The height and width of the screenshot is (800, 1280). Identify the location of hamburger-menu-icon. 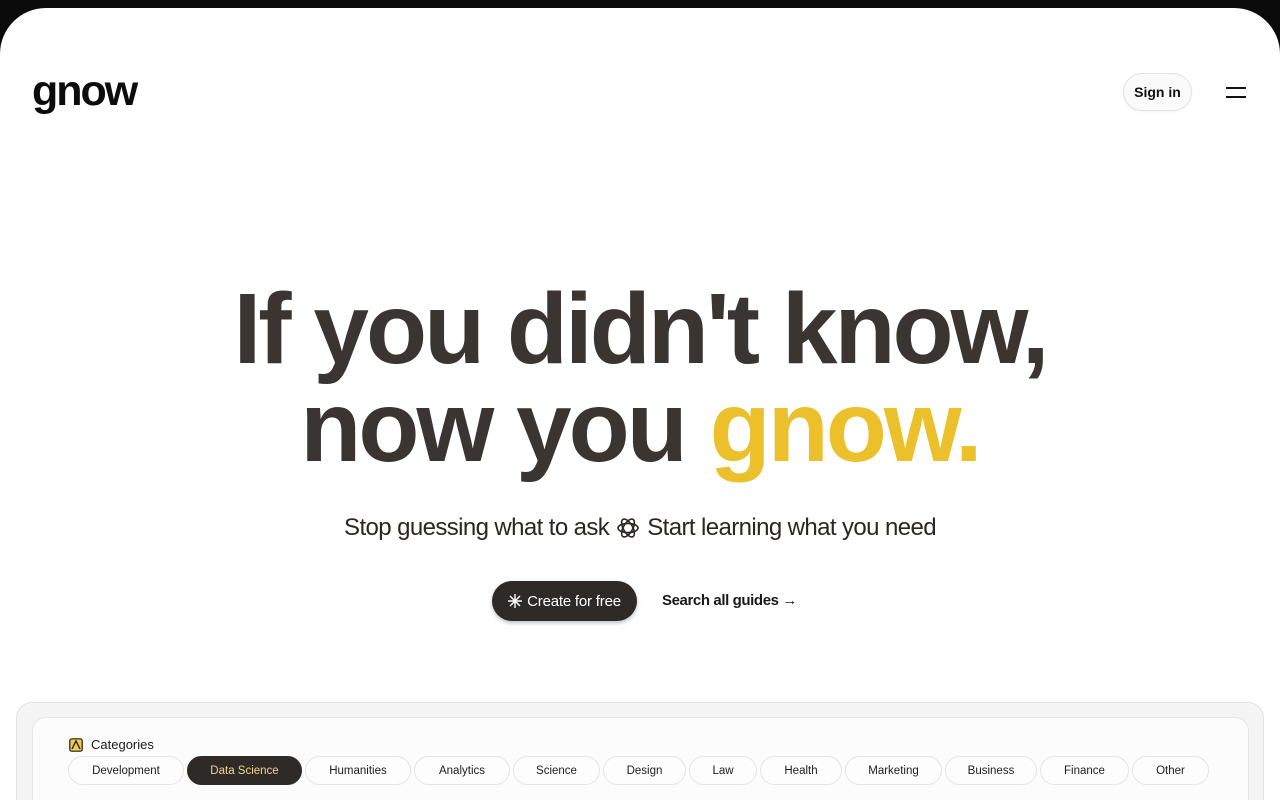
(1236, 92).